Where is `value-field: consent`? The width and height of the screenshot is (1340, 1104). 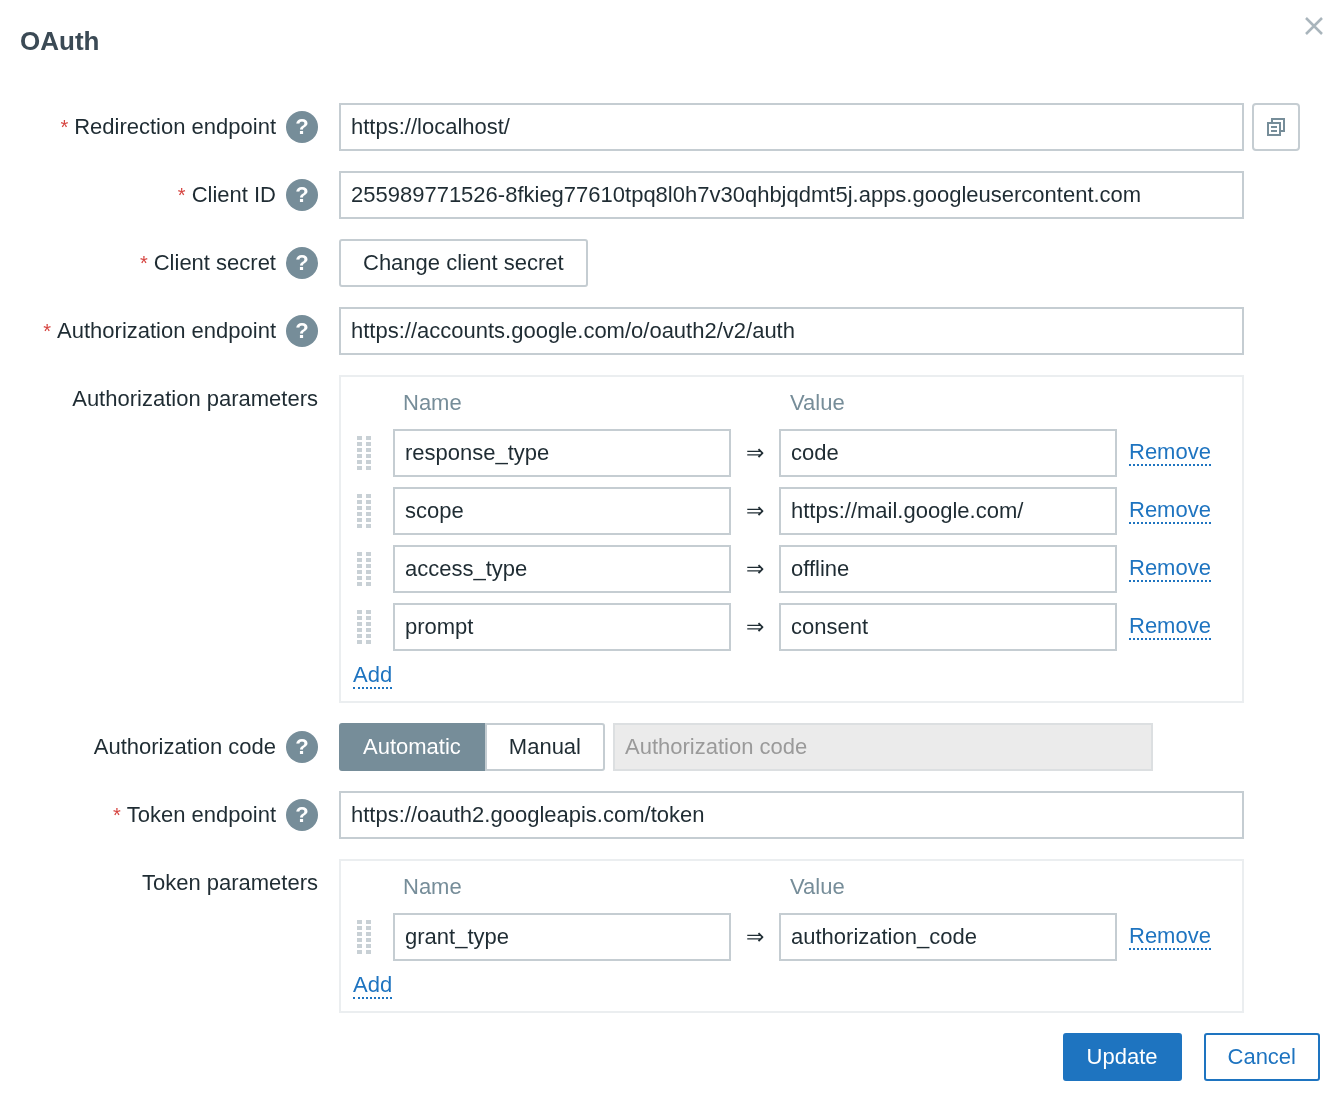
value-field: consent is located at coordinates (948, 627).